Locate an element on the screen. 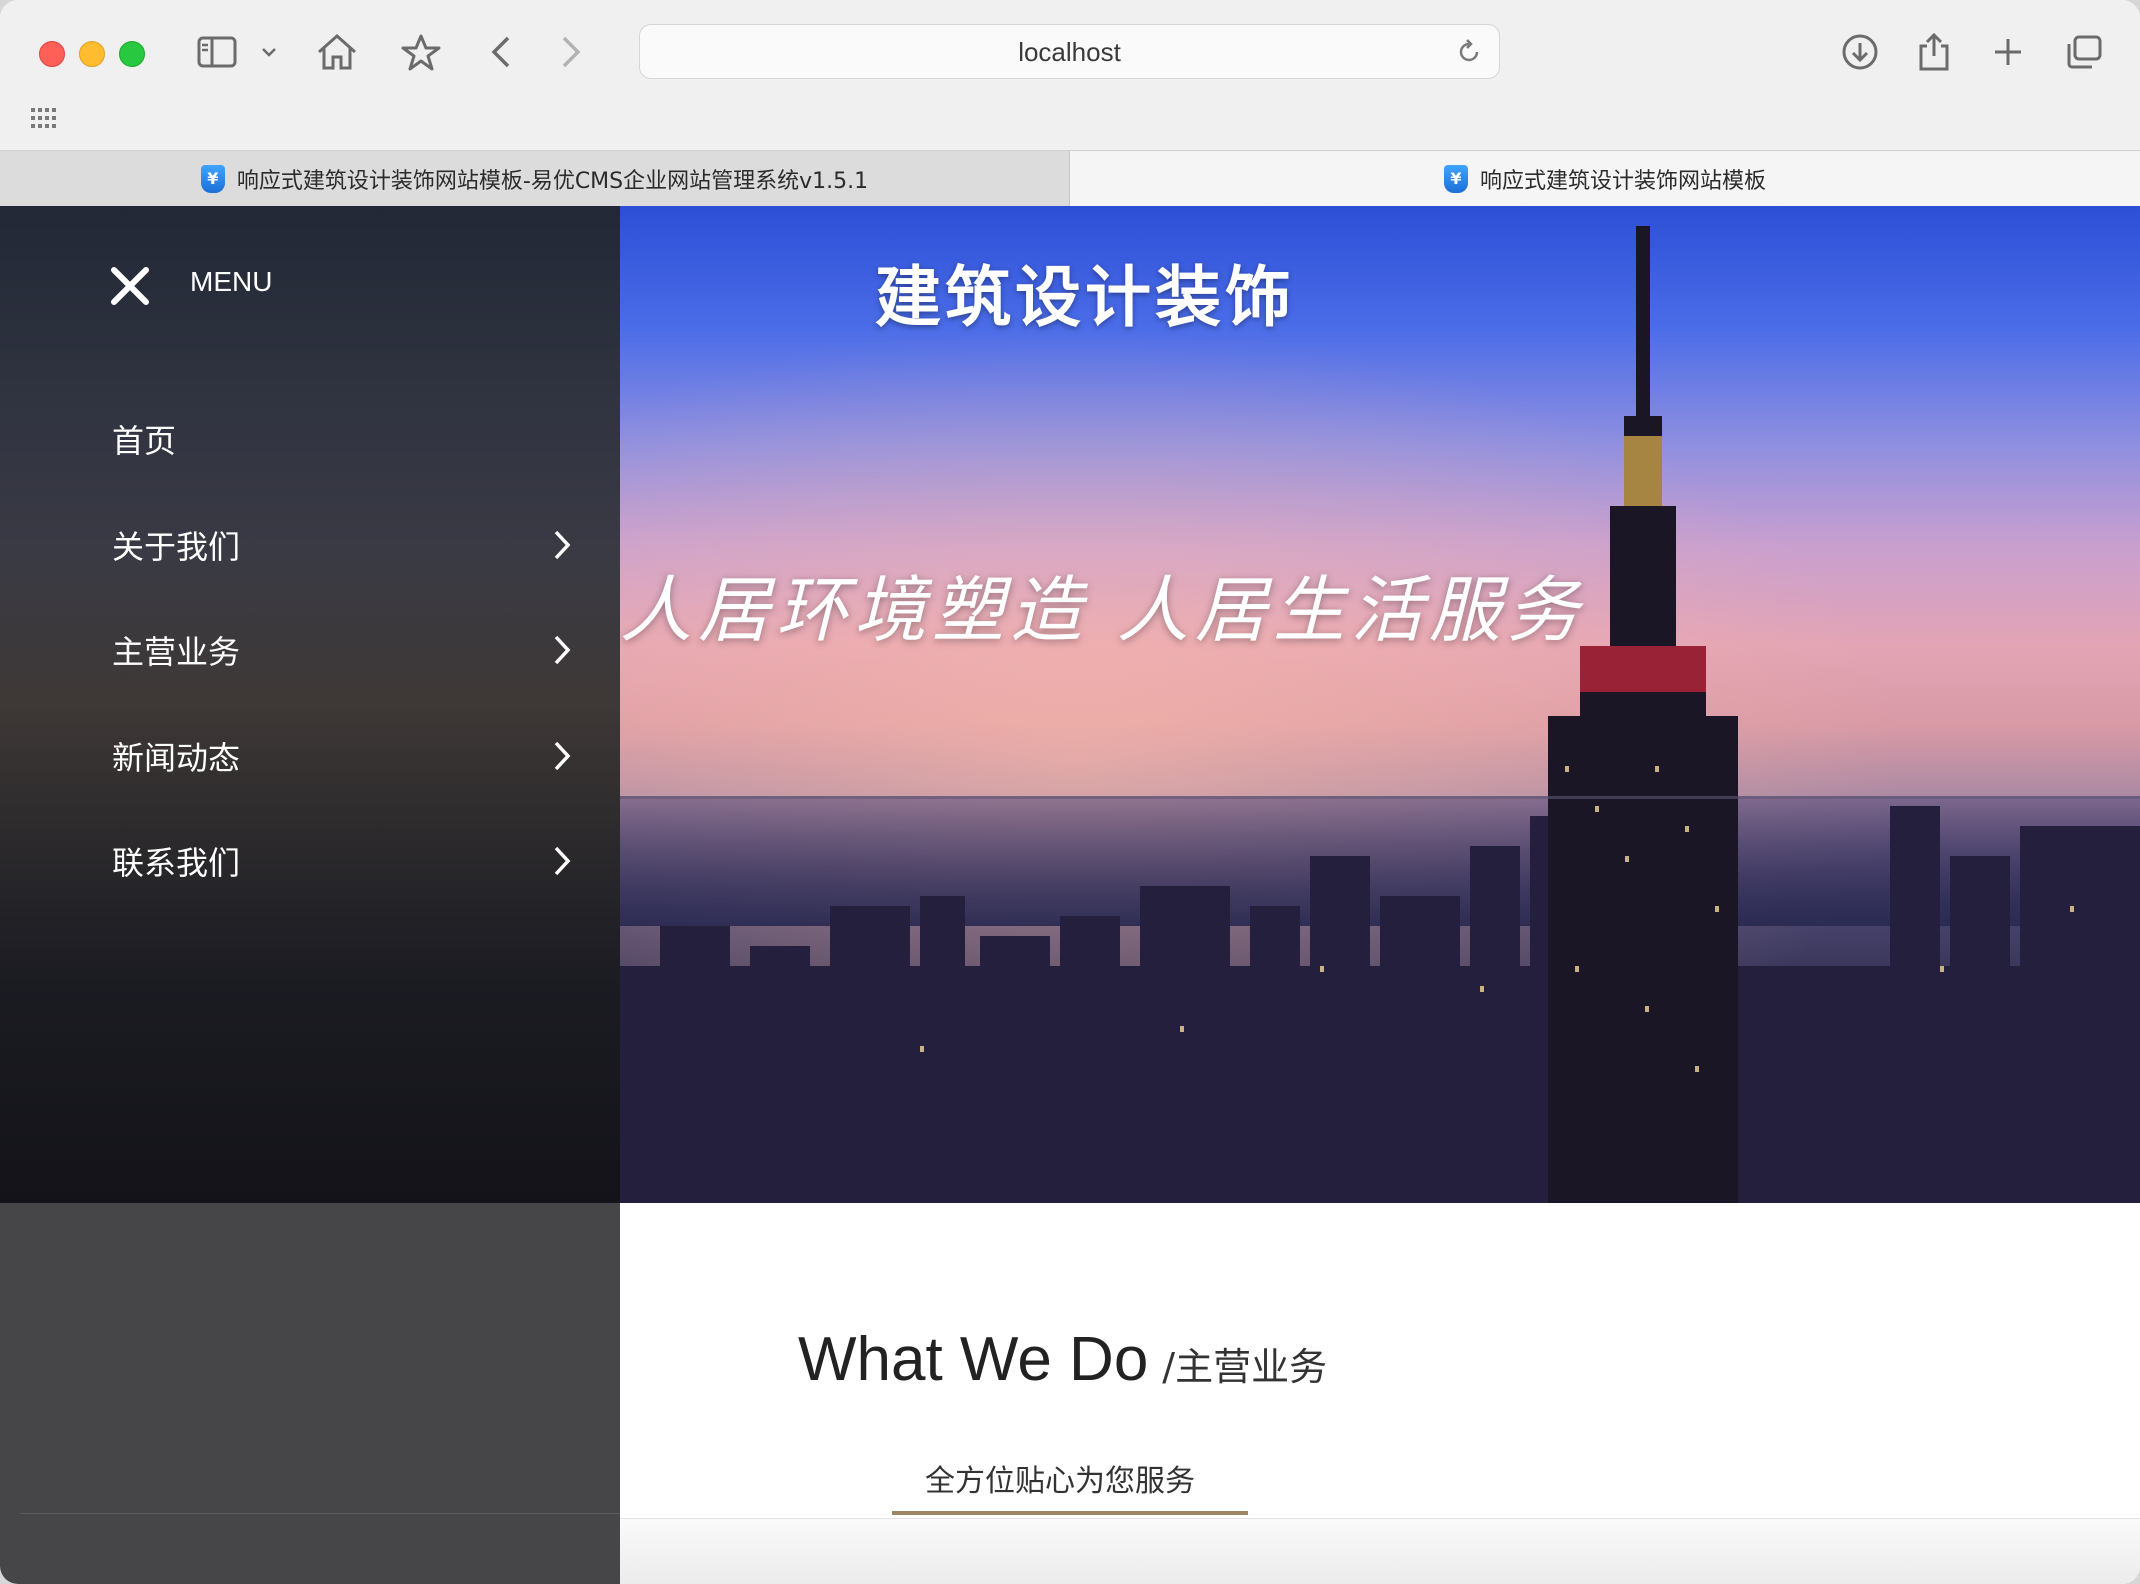  url-text: localhost is located at coordinates (1069, 52).